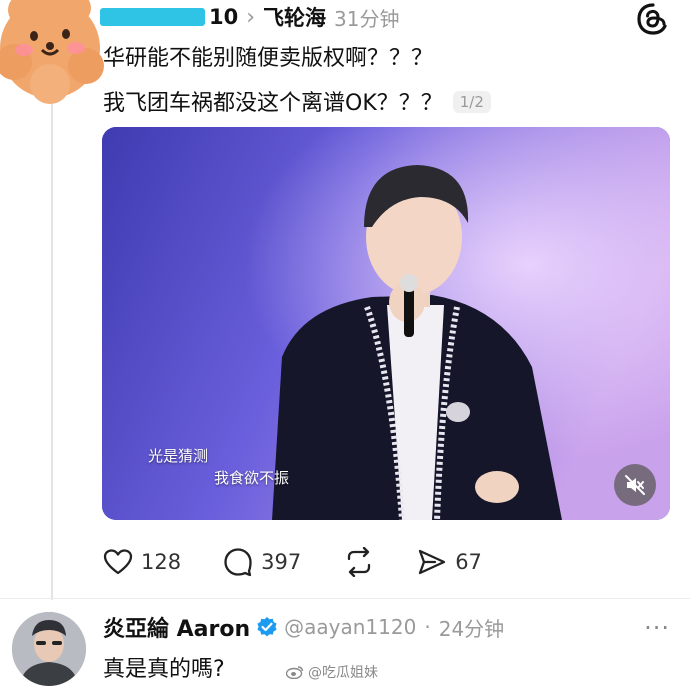  Describe the element at coordinates (367, 18) in the screenshot. I see `post-timestamp: 31分钟` at that location.